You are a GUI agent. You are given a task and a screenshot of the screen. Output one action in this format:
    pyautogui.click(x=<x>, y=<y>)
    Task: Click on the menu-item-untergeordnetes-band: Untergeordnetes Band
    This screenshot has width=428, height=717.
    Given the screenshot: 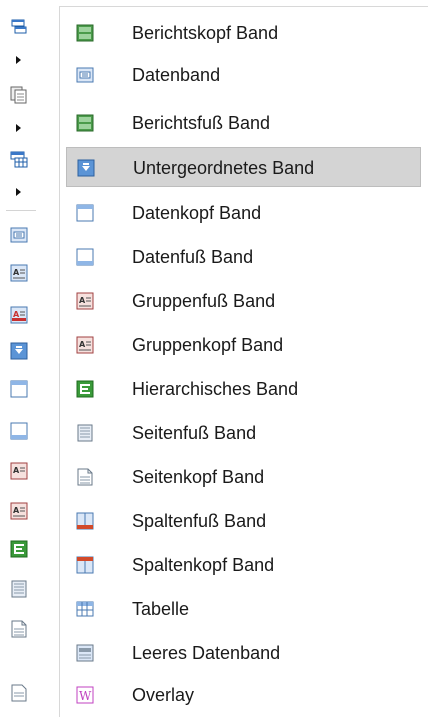 What is the action you would take?
    pyautogui.click(x=243, y=167)
    